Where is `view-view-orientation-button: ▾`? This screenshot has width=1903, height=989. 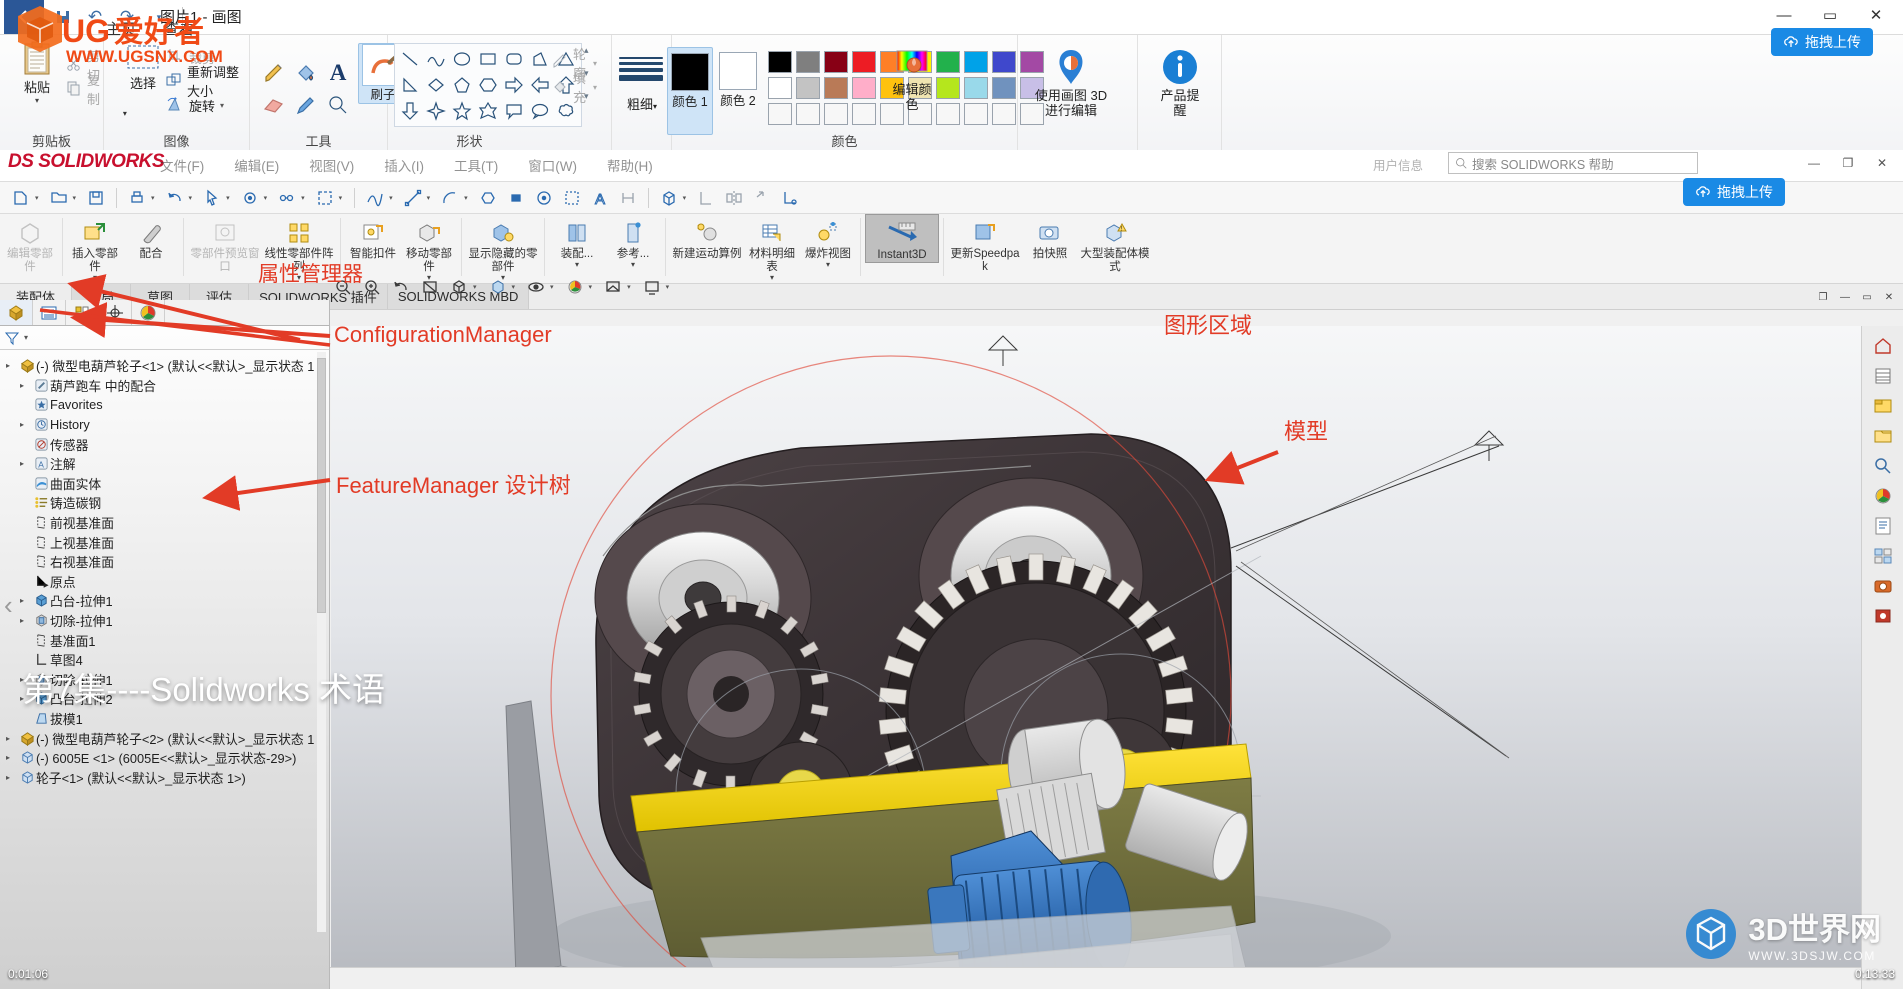
view-view-orientation-button: ▾ is located at coordinates (464, 287).